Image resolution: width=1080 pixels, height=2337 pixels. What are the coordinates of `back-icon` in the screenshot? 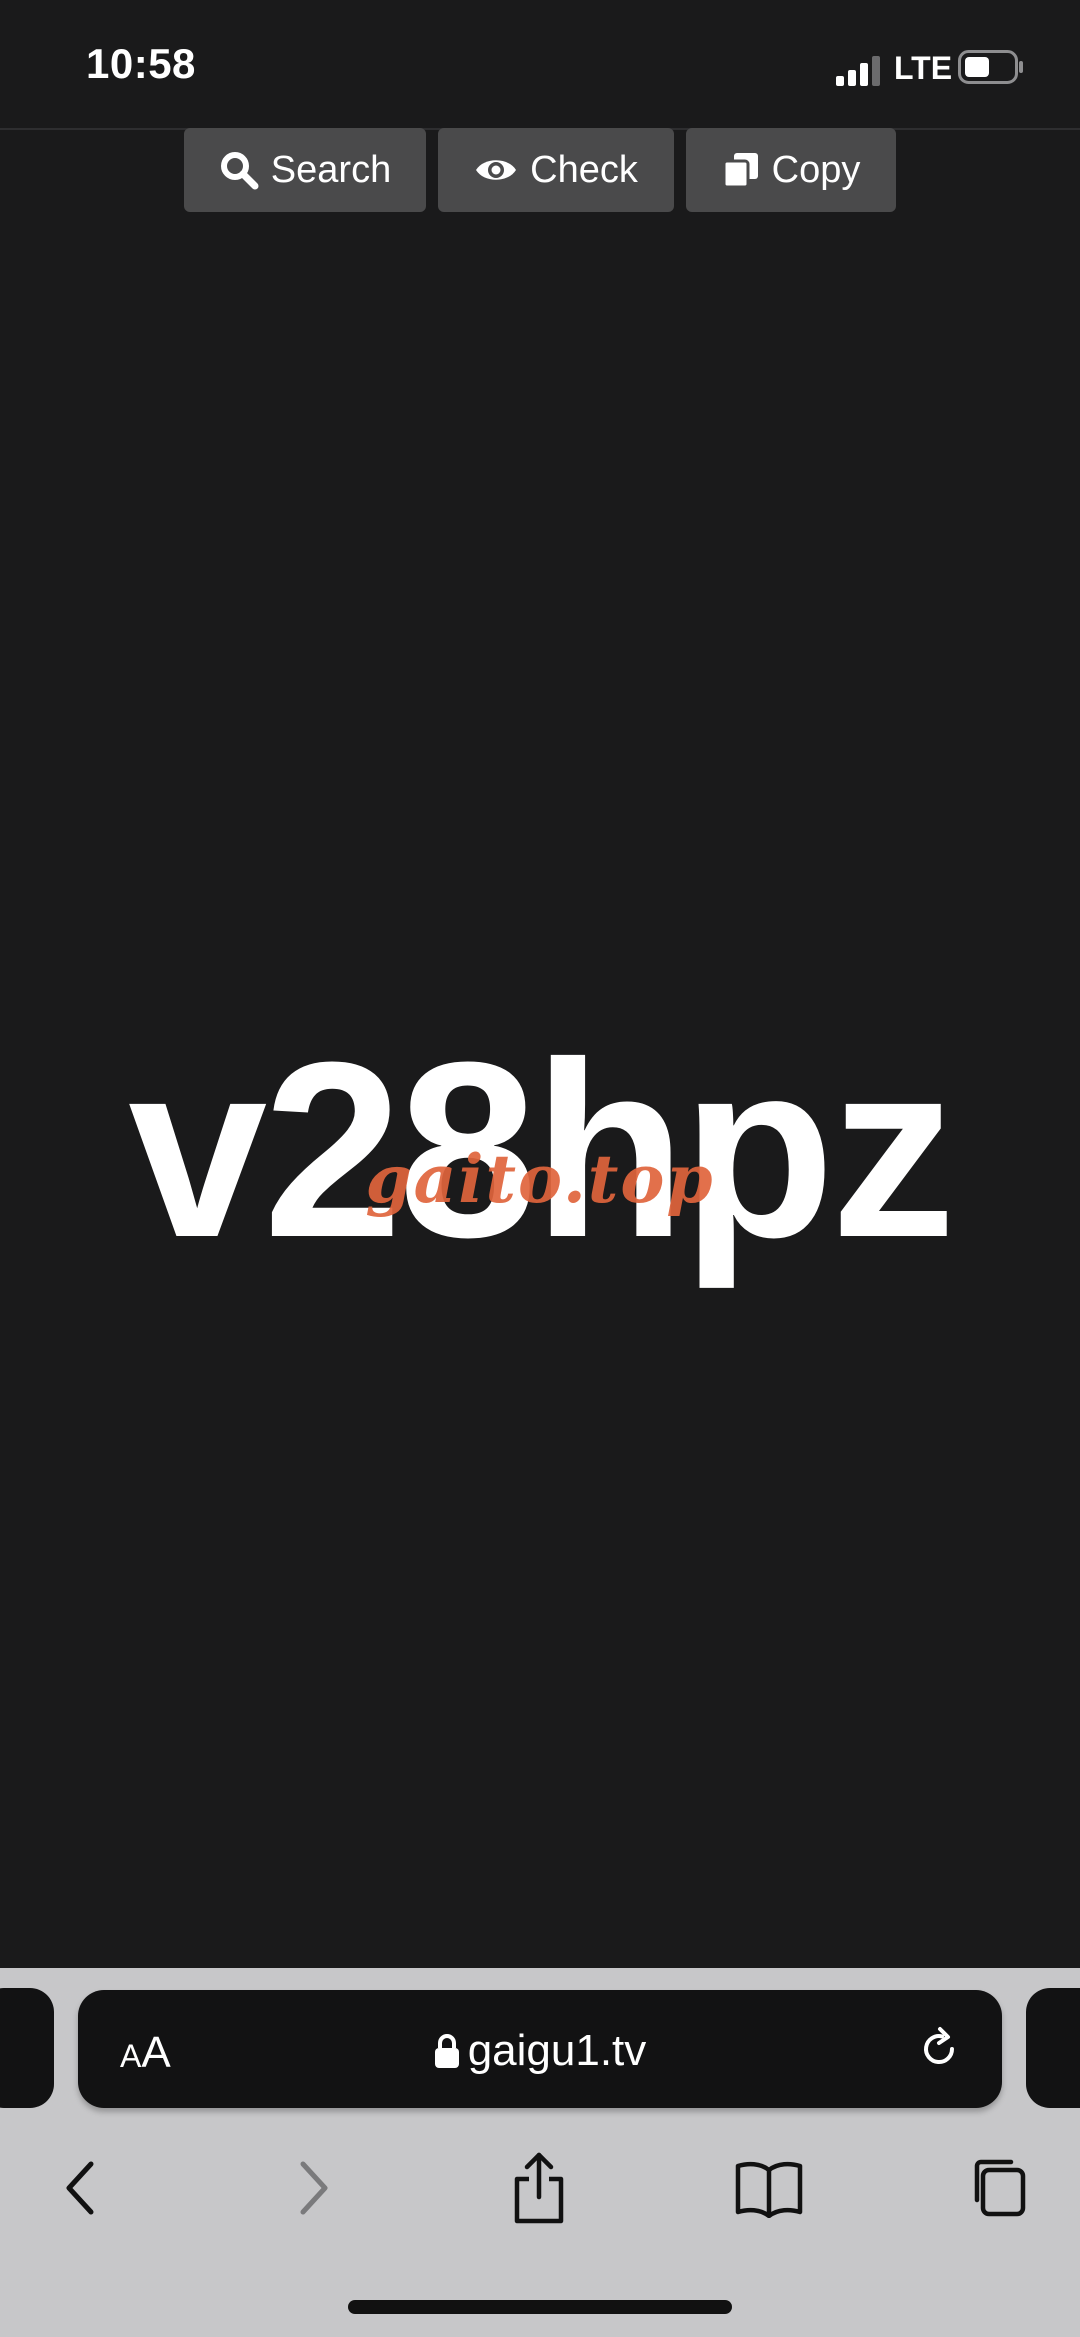 It's located at (80, 2188).